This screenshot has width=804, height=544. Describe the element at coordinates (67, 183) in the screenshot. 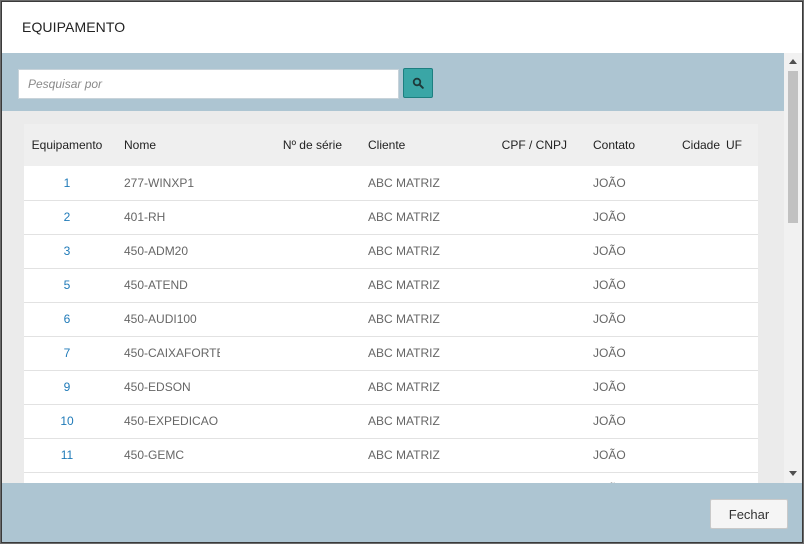

I see `cell-equipamento: 1` at that location.